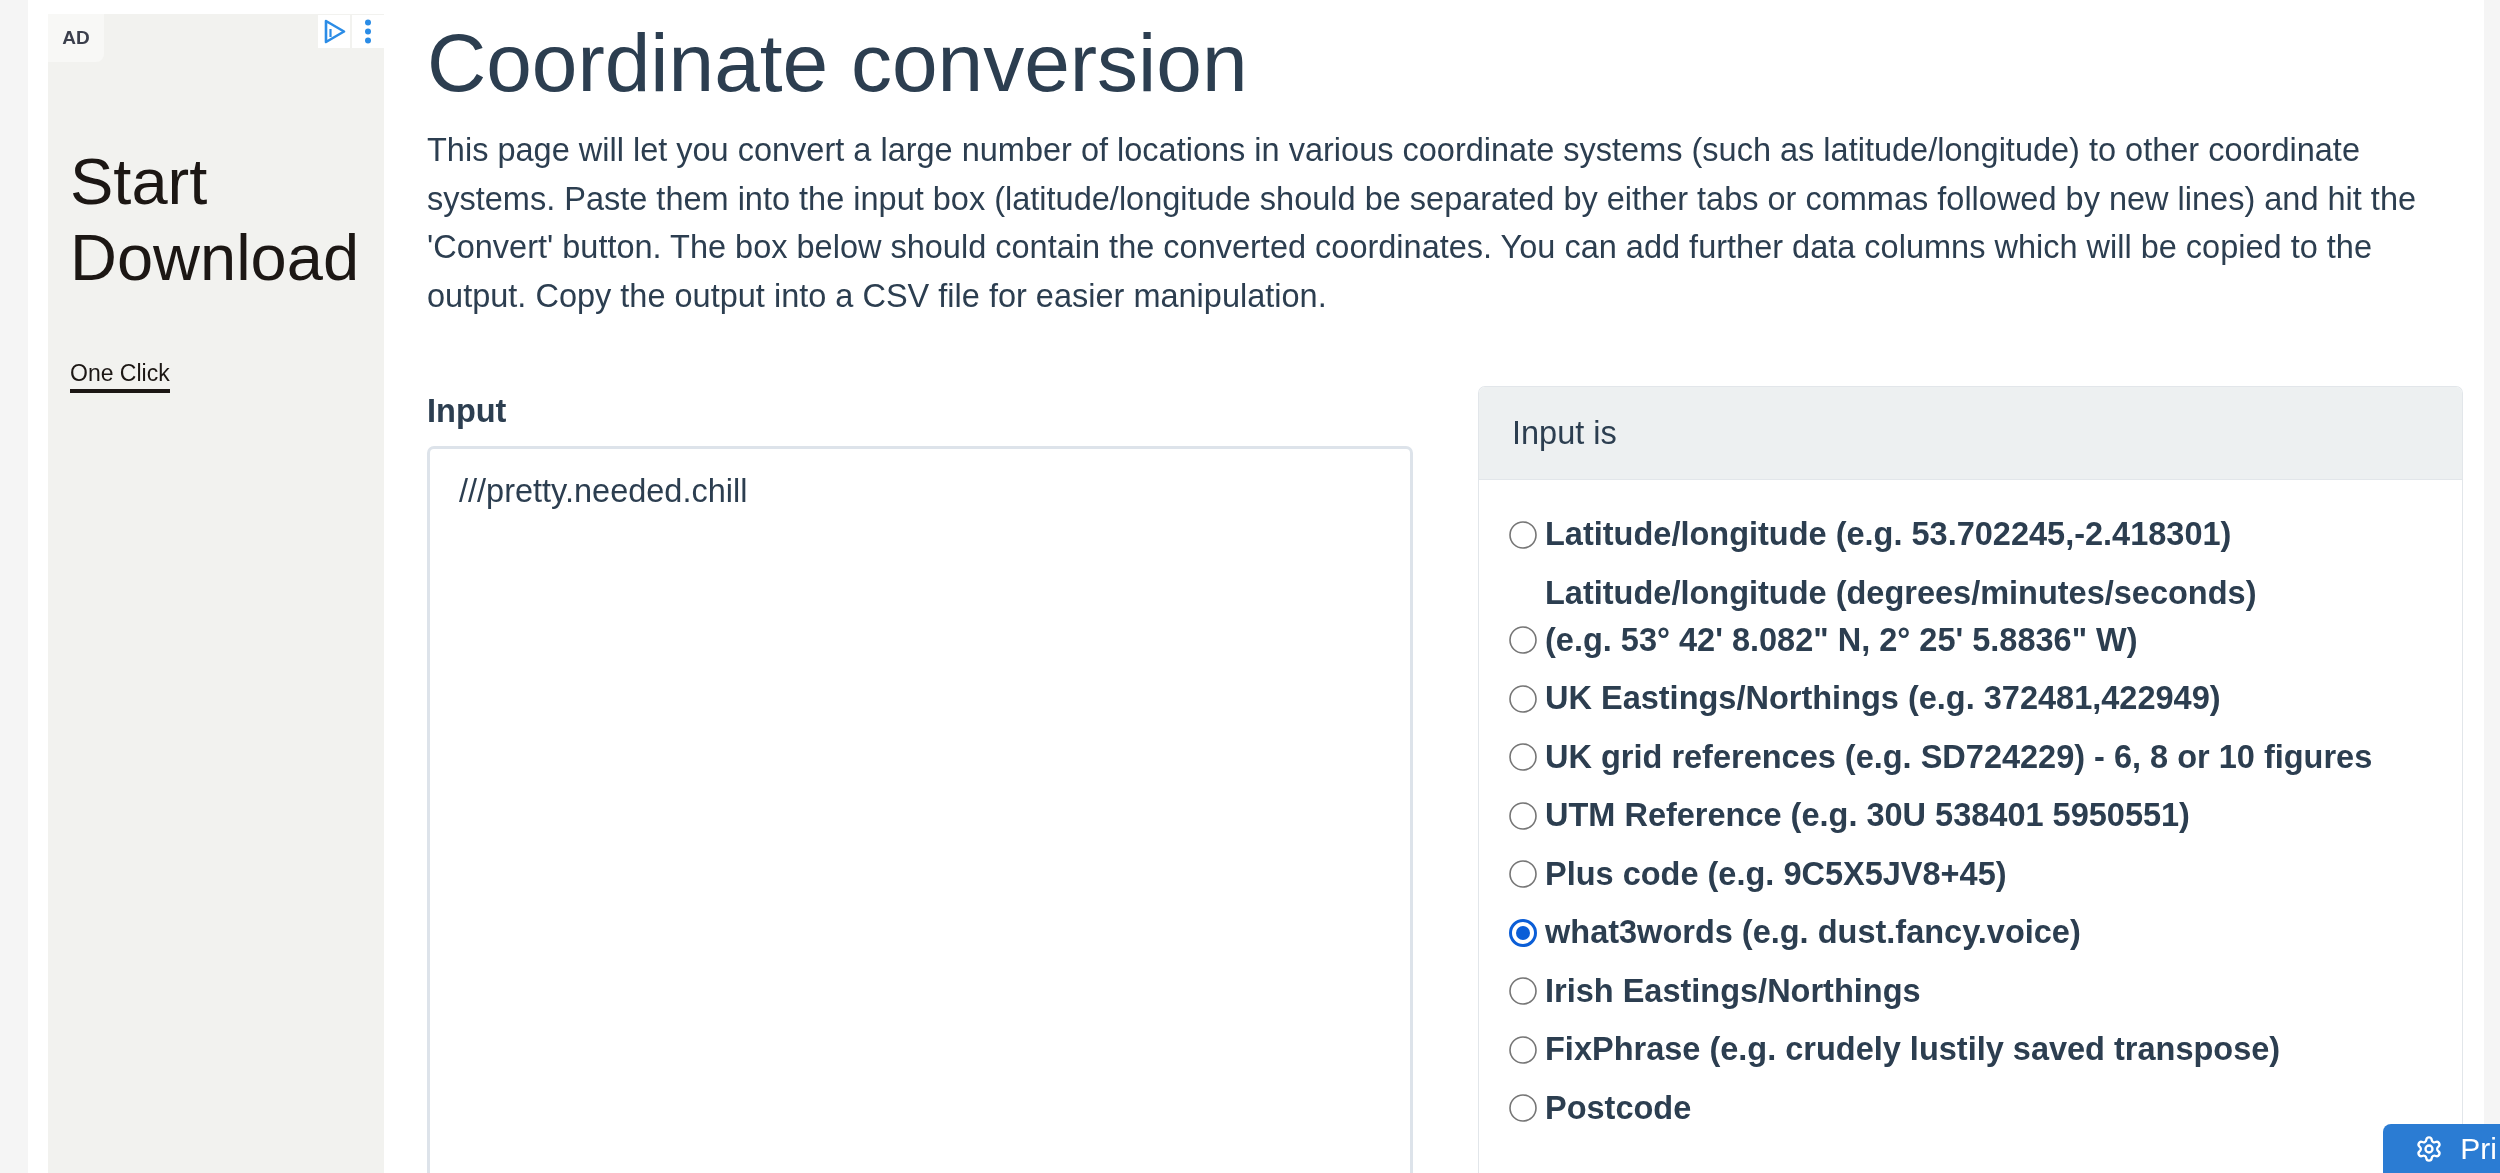 This screenshot has width=2500, height=1173. Describe the element at coordinates (837, 63) in the screenshot. I see `page-title: Coordinate conversion` at that location.